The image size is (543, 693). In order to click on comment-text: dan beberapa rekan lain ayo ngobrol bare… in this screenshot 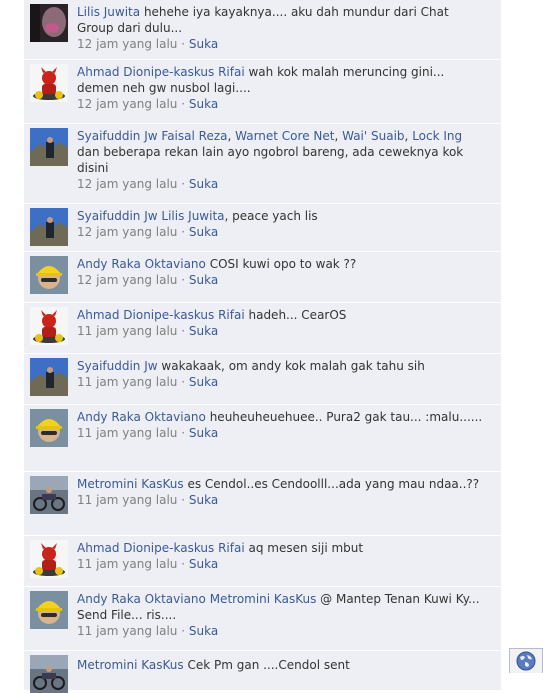, I will do `click(270, 160)`.